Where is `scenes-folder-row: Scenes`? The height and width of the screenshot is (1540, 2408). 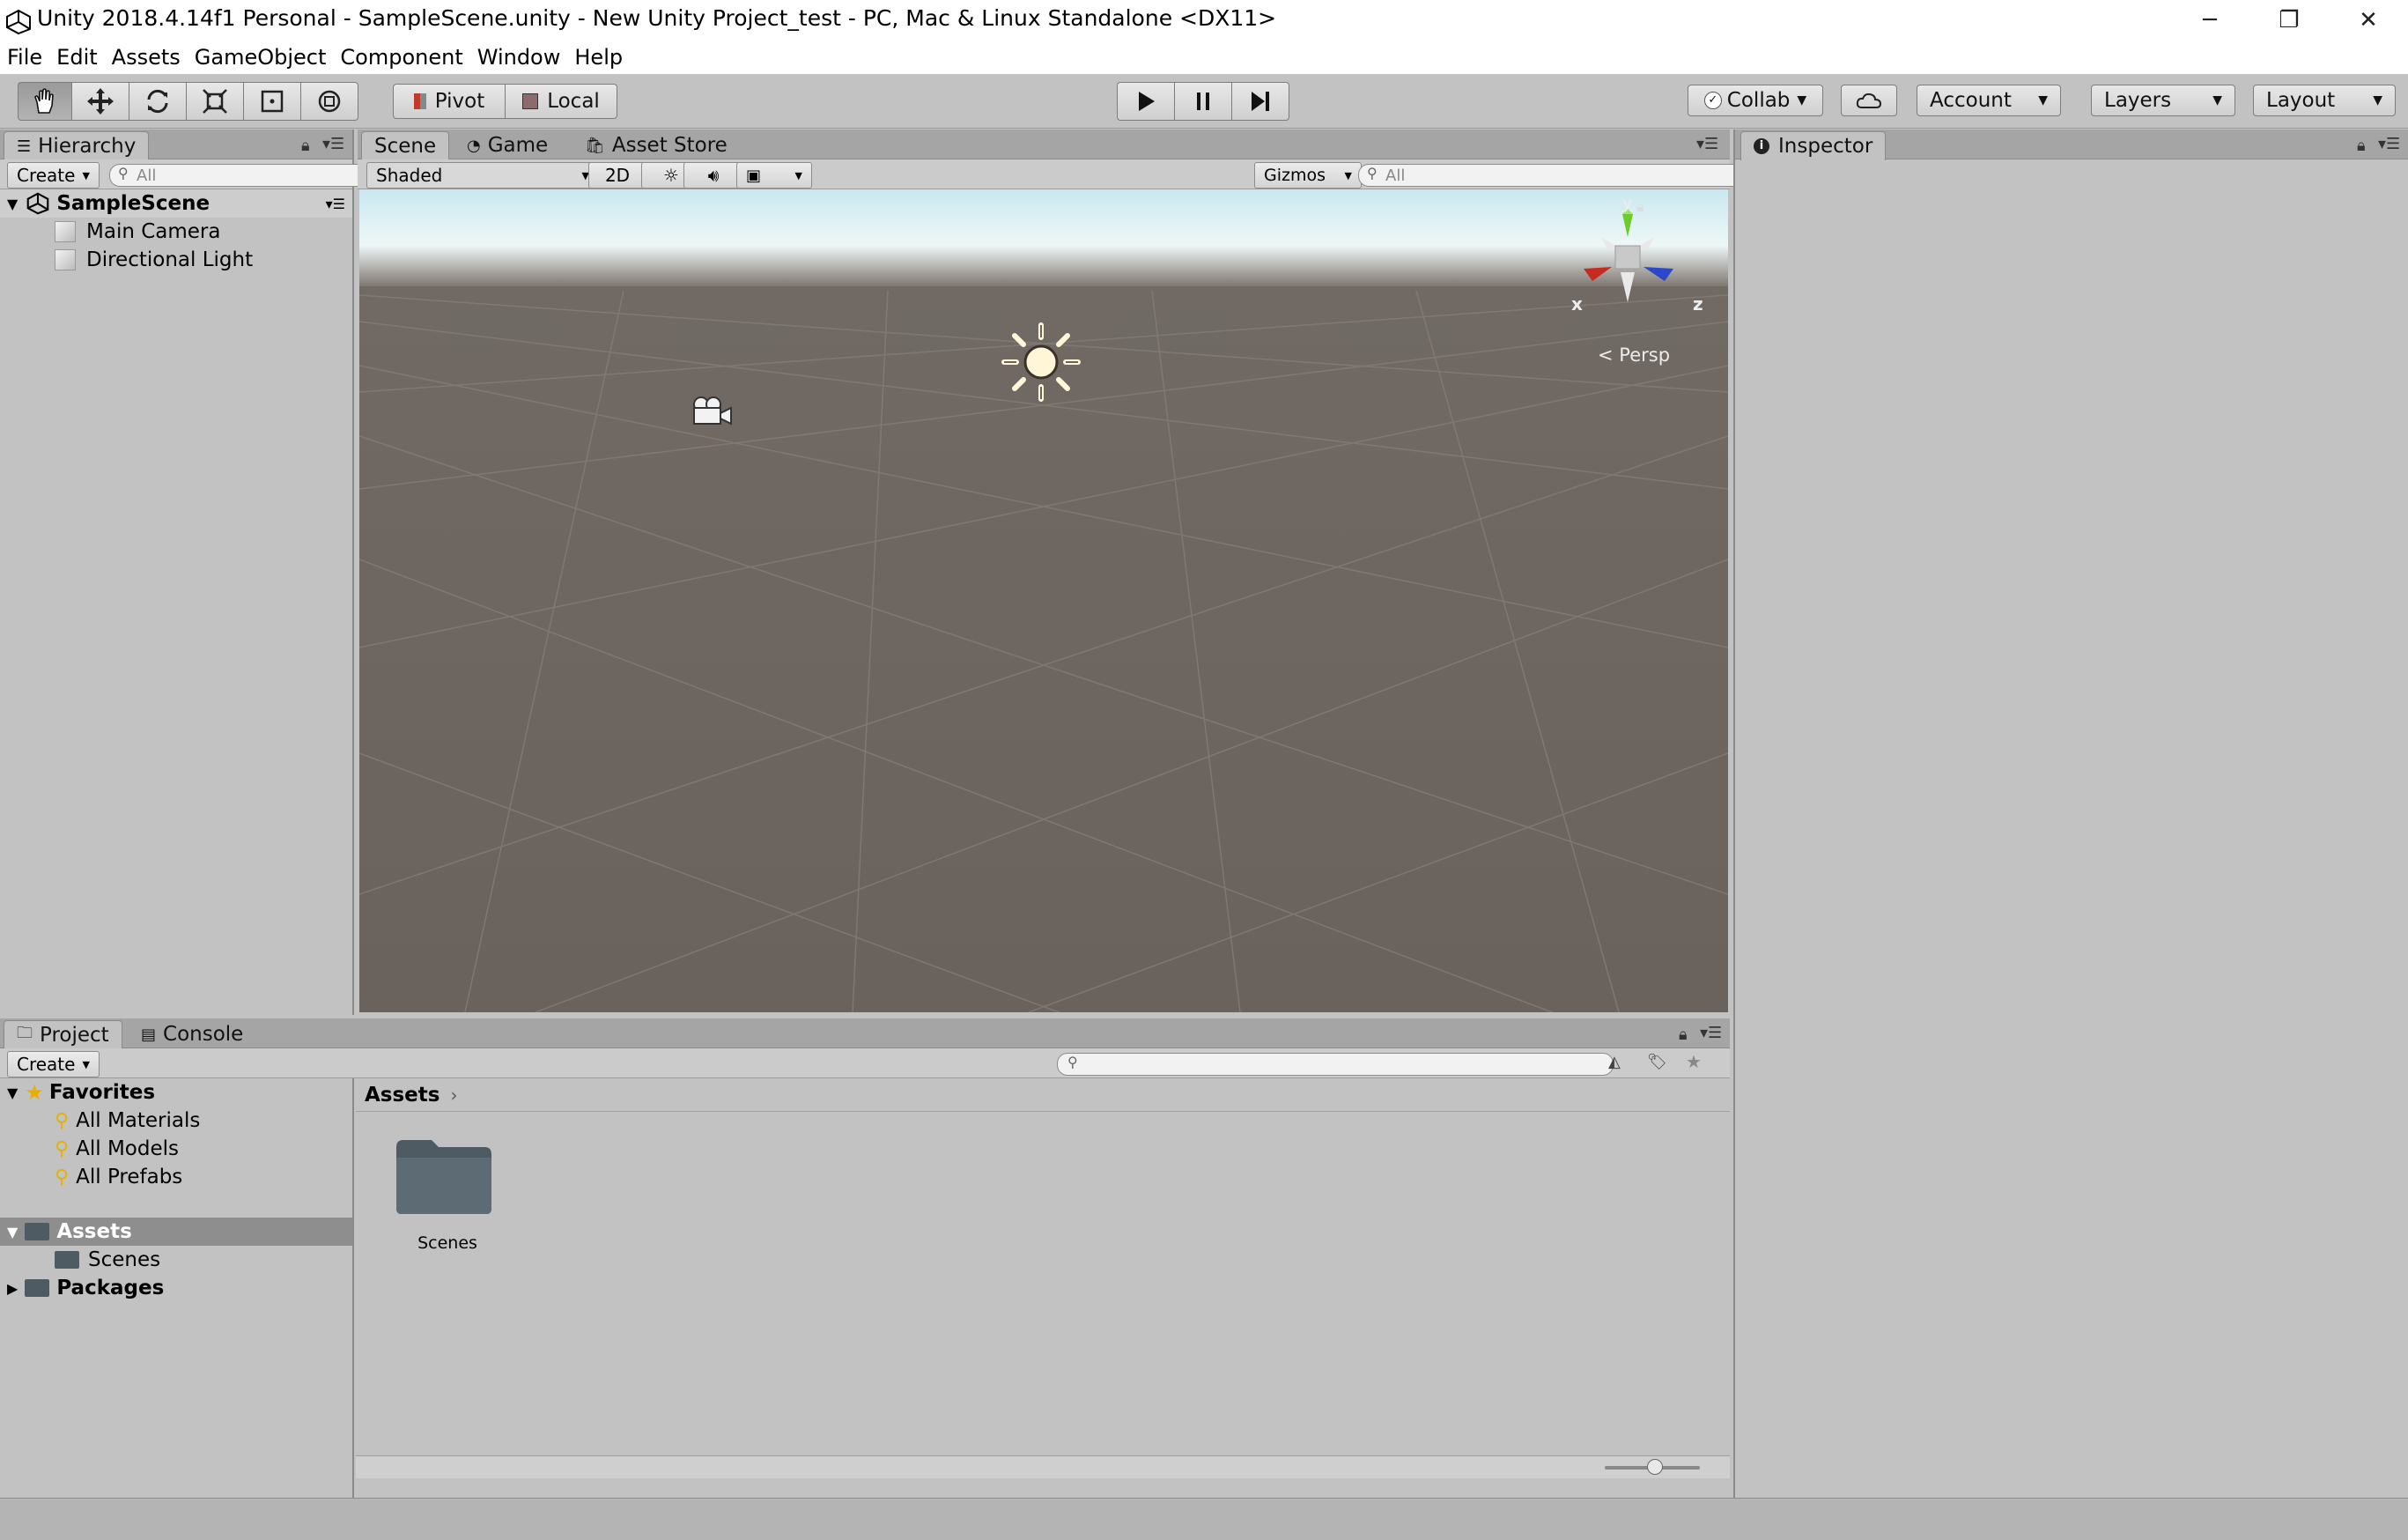
scenes-folder-row: Scenes is located at coordinates (80, 1260).